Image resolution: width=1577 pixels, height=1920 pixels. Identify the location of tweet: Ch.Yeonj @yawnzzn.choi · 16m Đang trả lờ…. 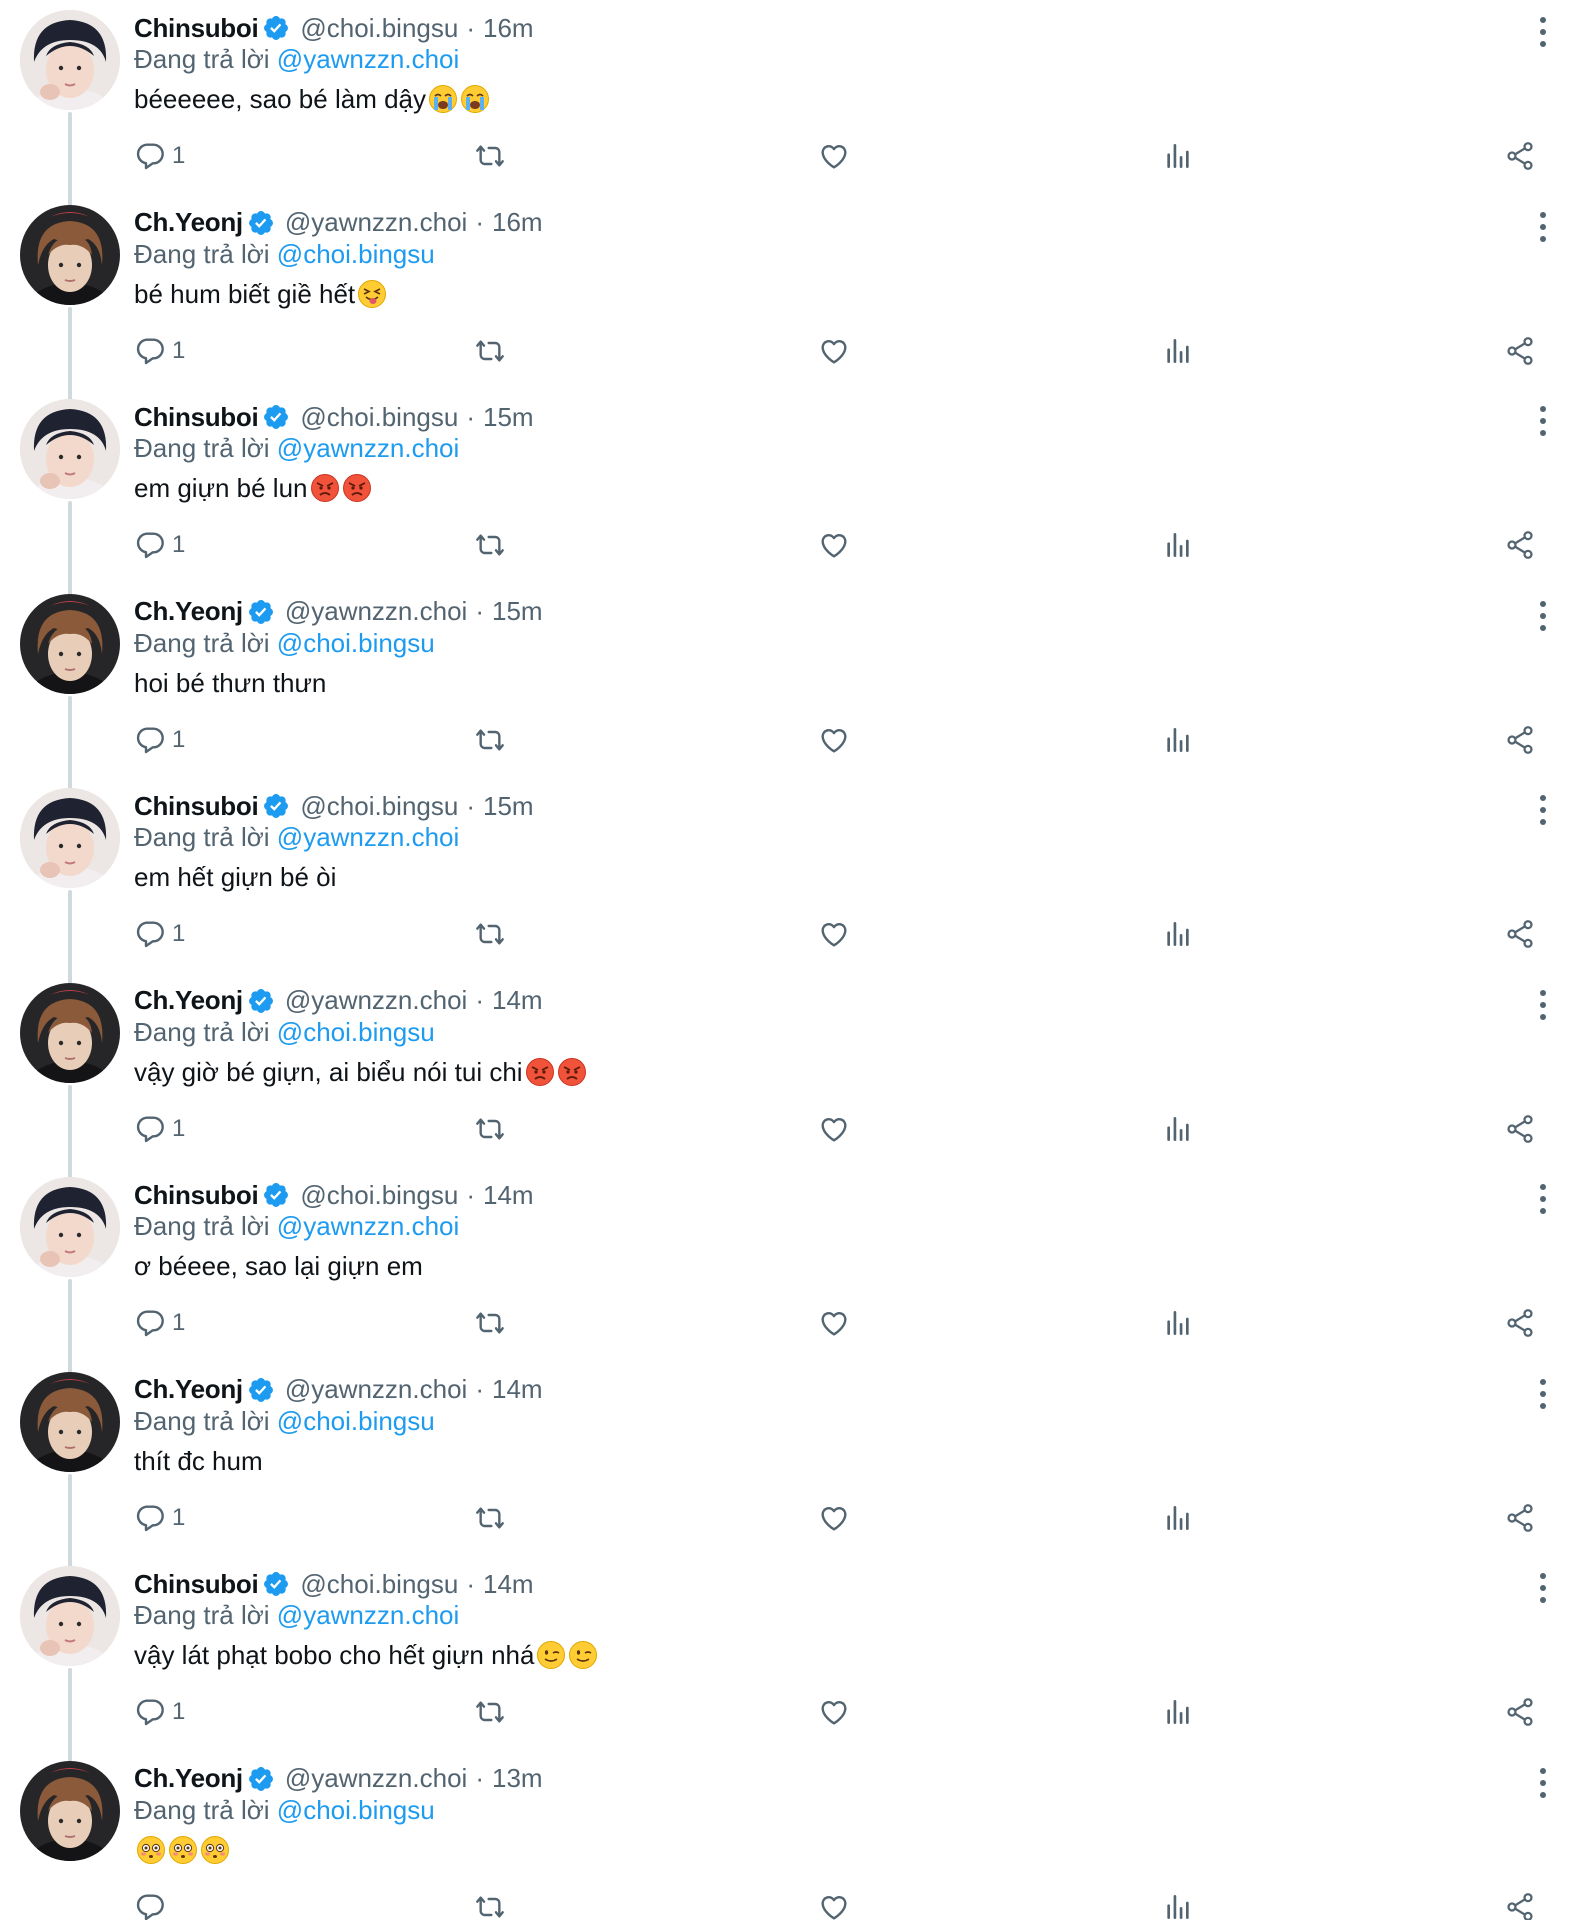
(788, 302).